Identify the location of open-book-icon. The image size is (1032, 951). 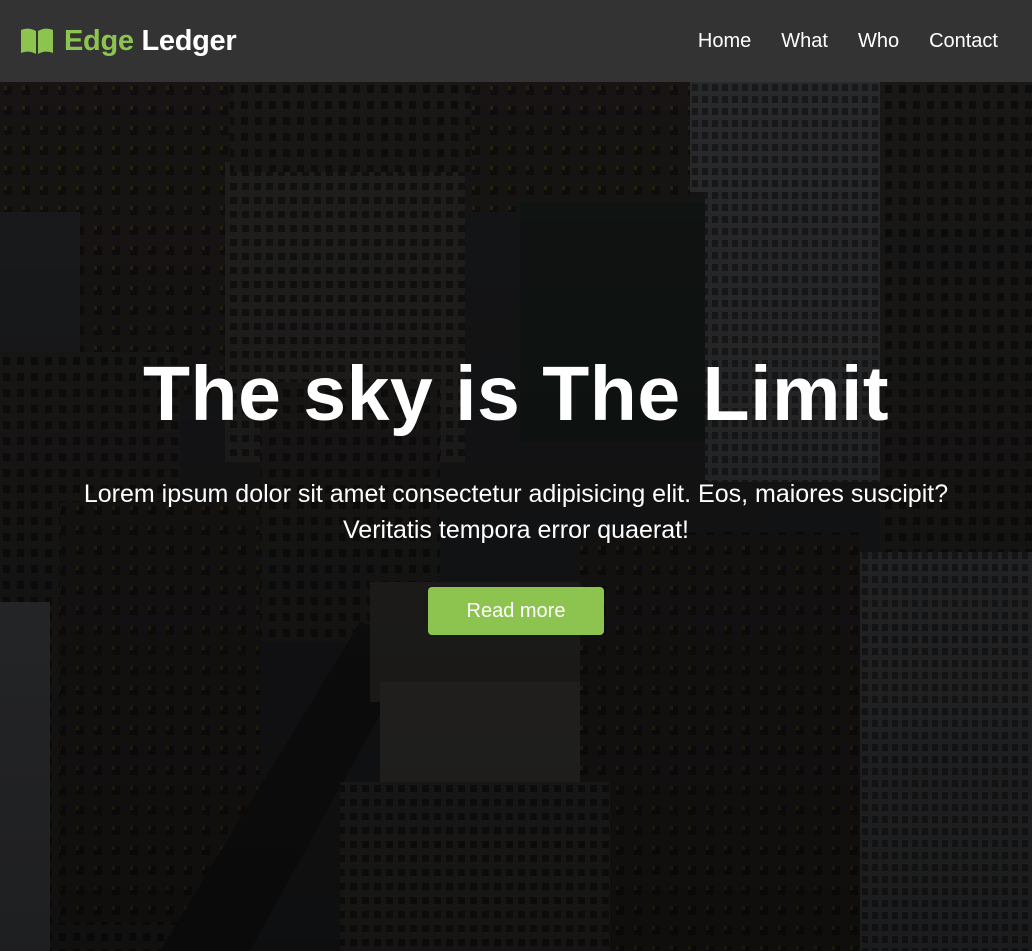
(37, 41).